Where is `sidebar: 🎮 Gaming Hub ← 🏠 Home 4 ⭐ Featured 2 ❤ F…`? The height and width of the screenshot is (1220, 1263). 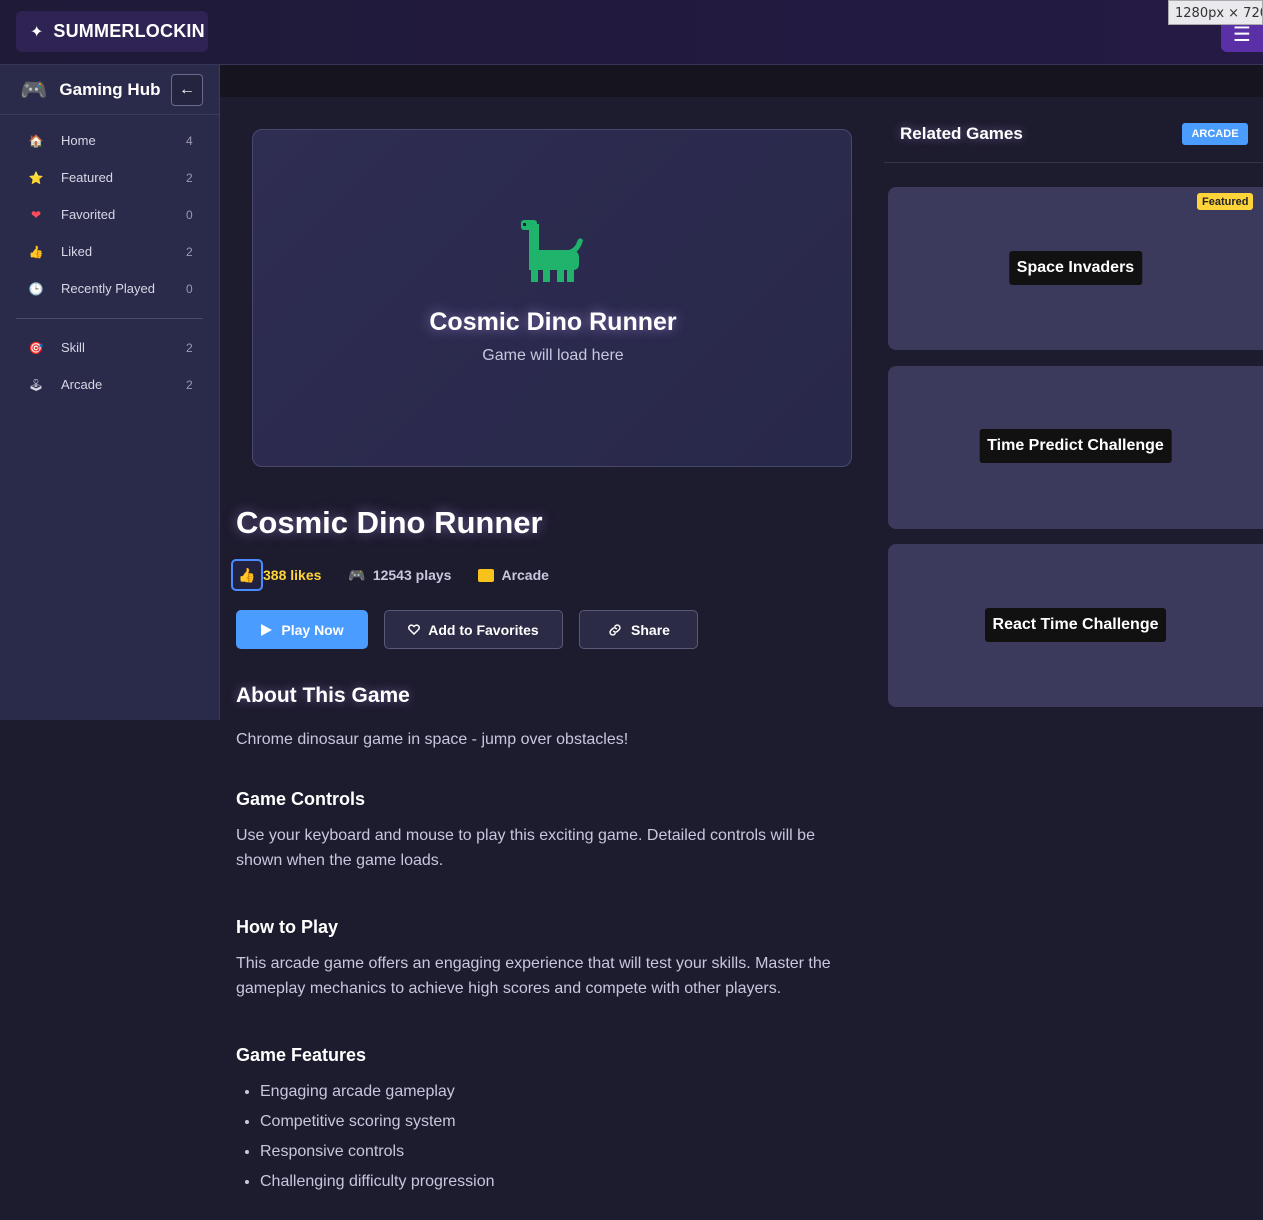
sidebar: 🎮 Gaming Hub ← 🏠 Home 4 ⭐ Featured 2 ❤ F… is located at coordinates (110, 392).